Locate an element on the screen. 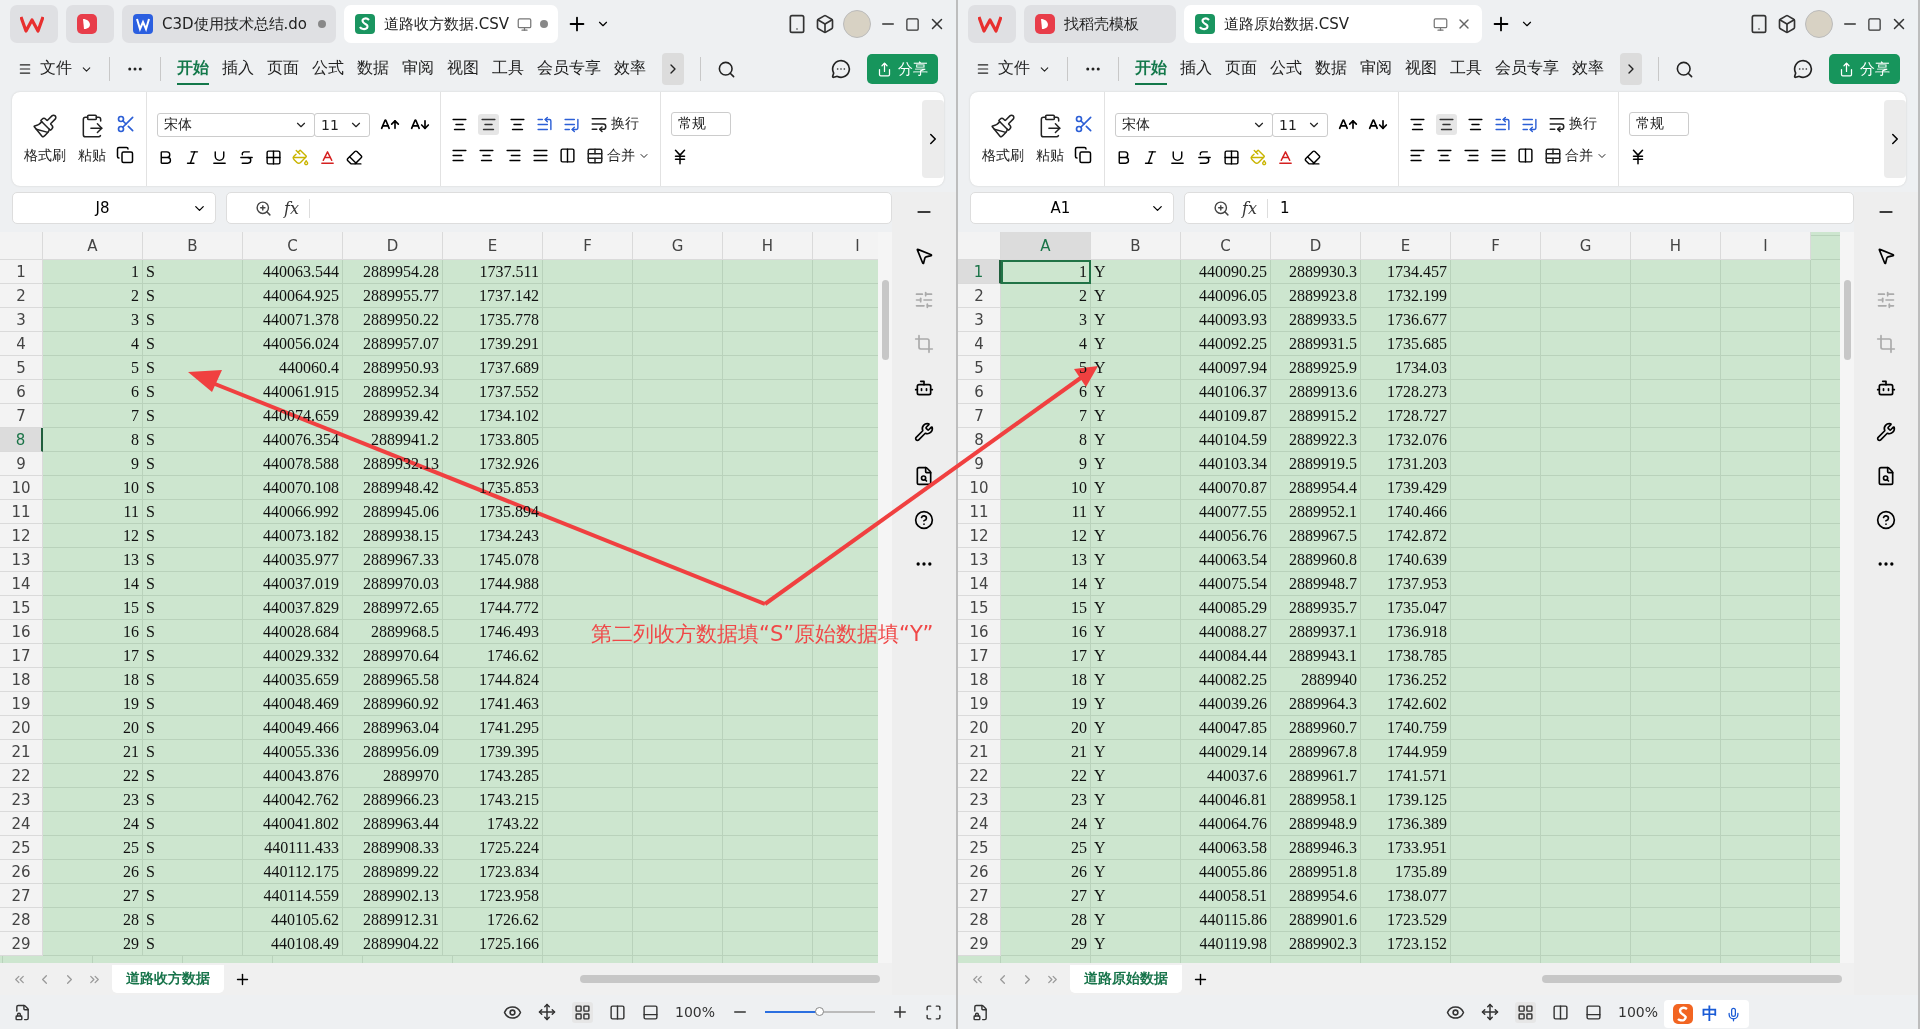 The height and width of the screenshot is (1029, 1920). document-tab is located at coordinates (90, 24).